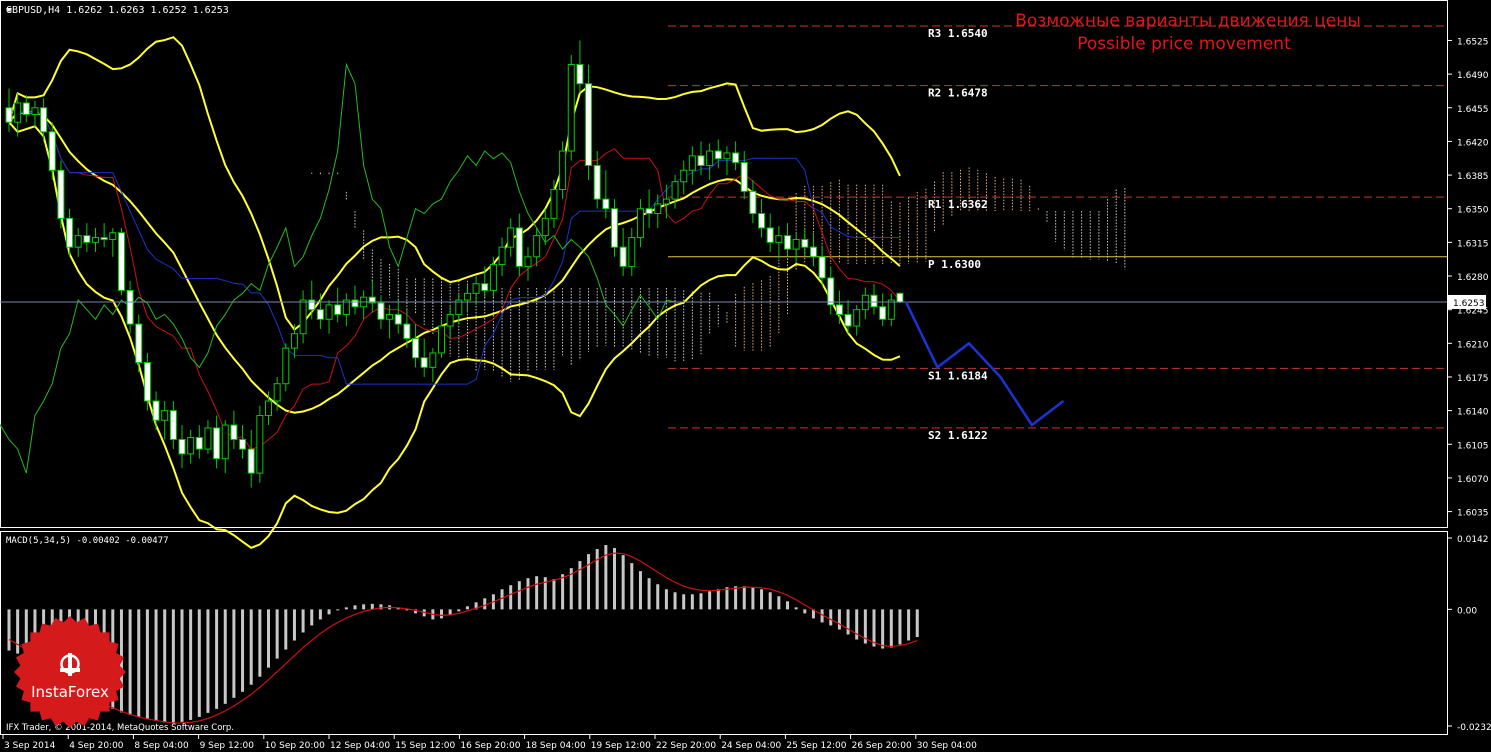 The width and height of the screenshot is (1491, 752). I want to click on x-tick-label: 26 Sep 20:00, so click(882, 746).